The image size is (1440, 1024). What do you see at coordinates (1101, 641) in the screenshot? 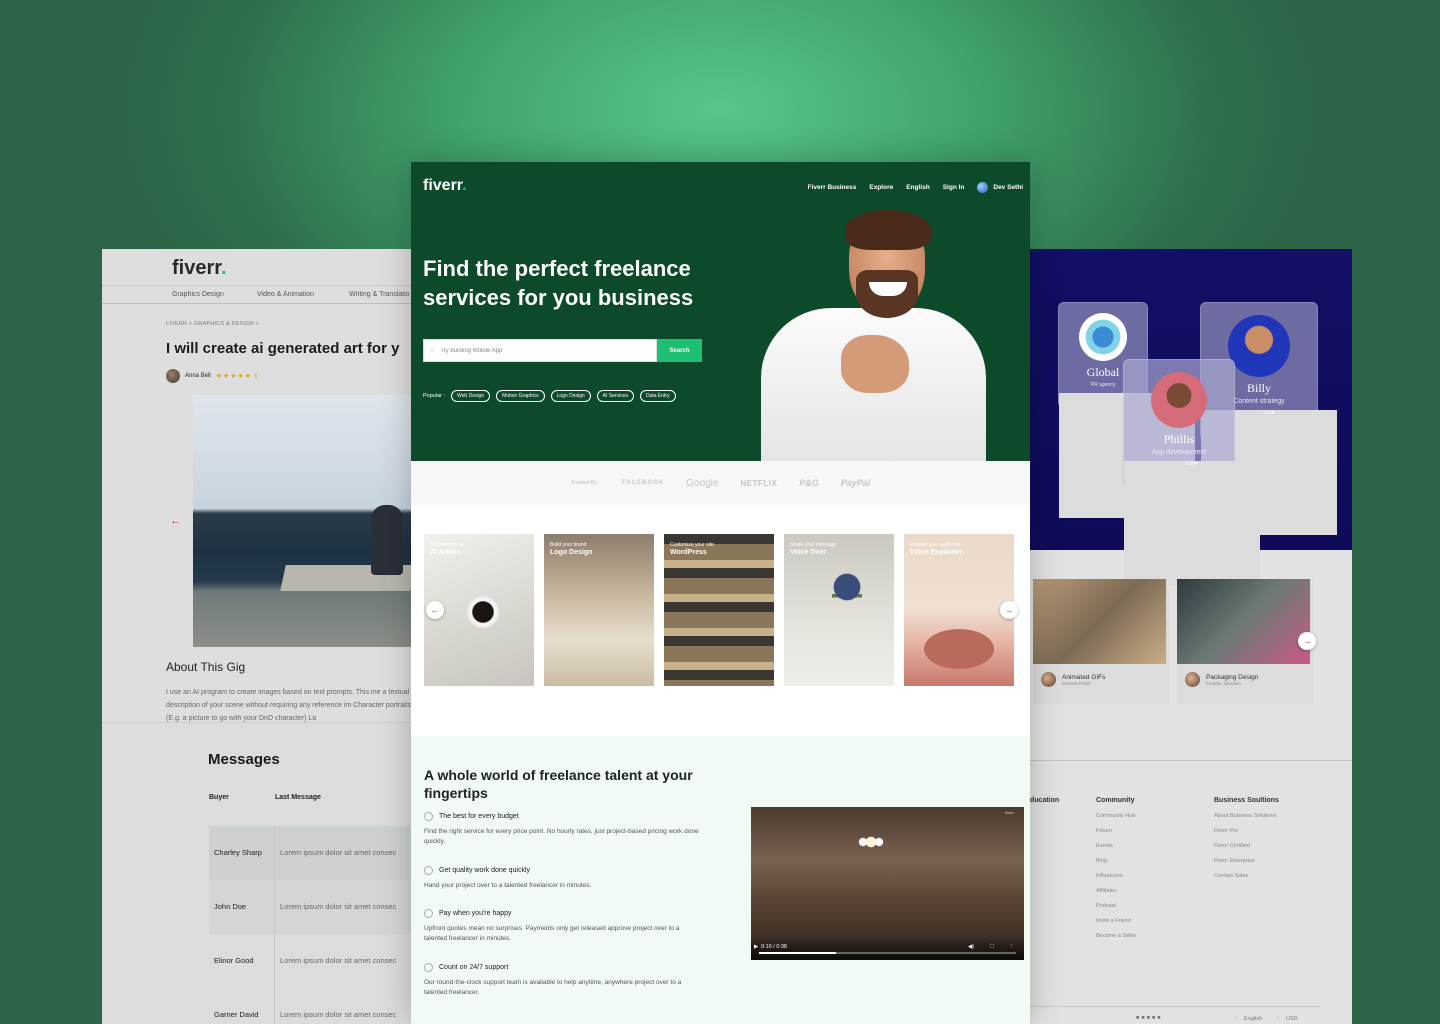
I see `service-tile: Animated GIFs Emmett Potter` at bounding box center [1101, 641].